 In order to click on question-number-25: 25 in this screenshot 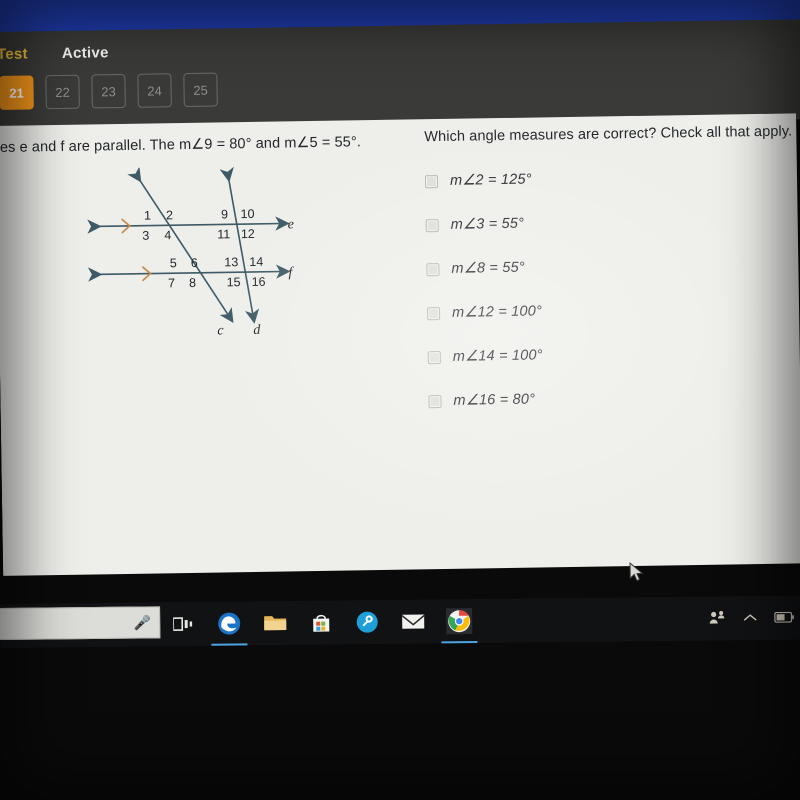, I will do `click(200, 90)`.